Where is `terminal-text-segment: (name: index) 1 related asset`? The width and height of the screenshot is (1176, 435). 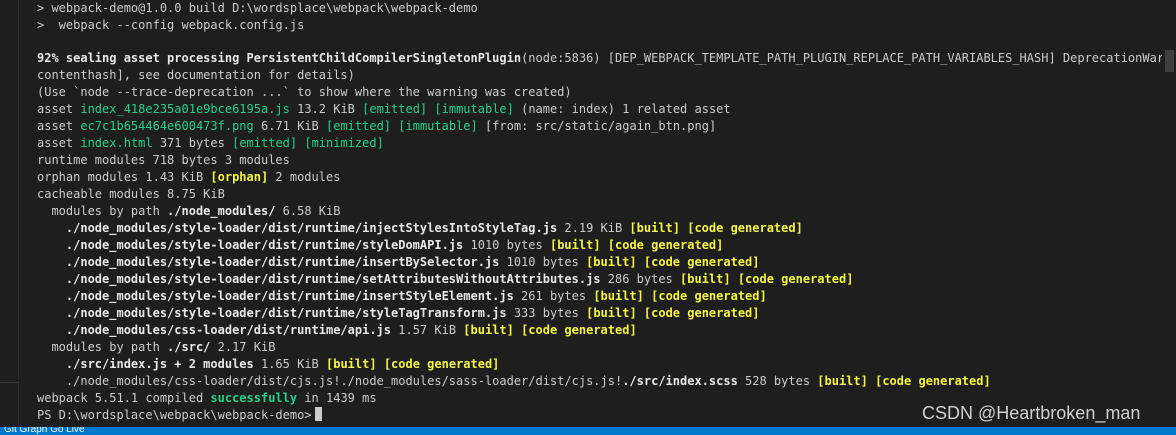 terminal-text-segment: (name: index) 1 related asset is located at coordinates (622, 109).